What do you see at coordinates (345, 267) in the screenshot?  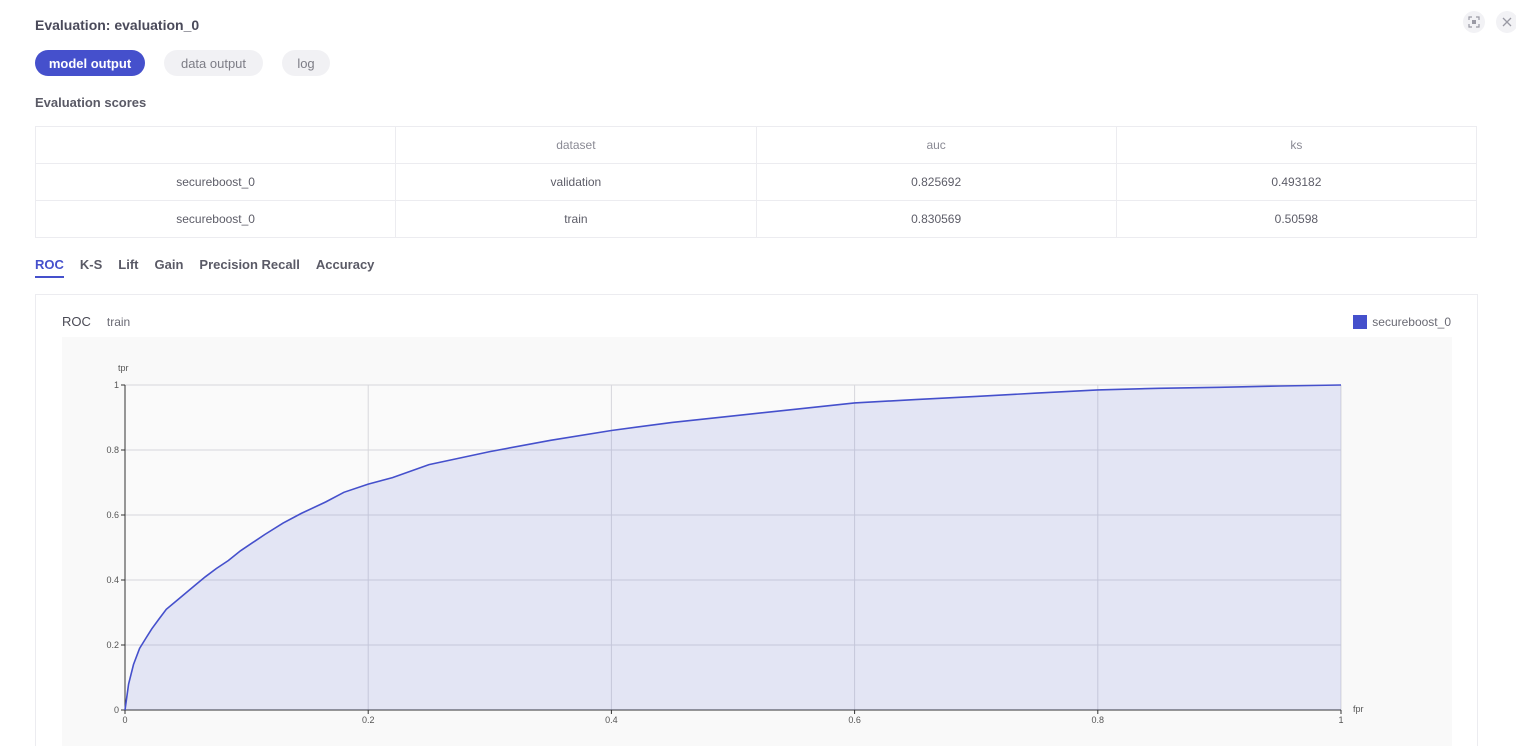 I see `tab-accuracy: Accuracy` at bounding box center [345, 267].